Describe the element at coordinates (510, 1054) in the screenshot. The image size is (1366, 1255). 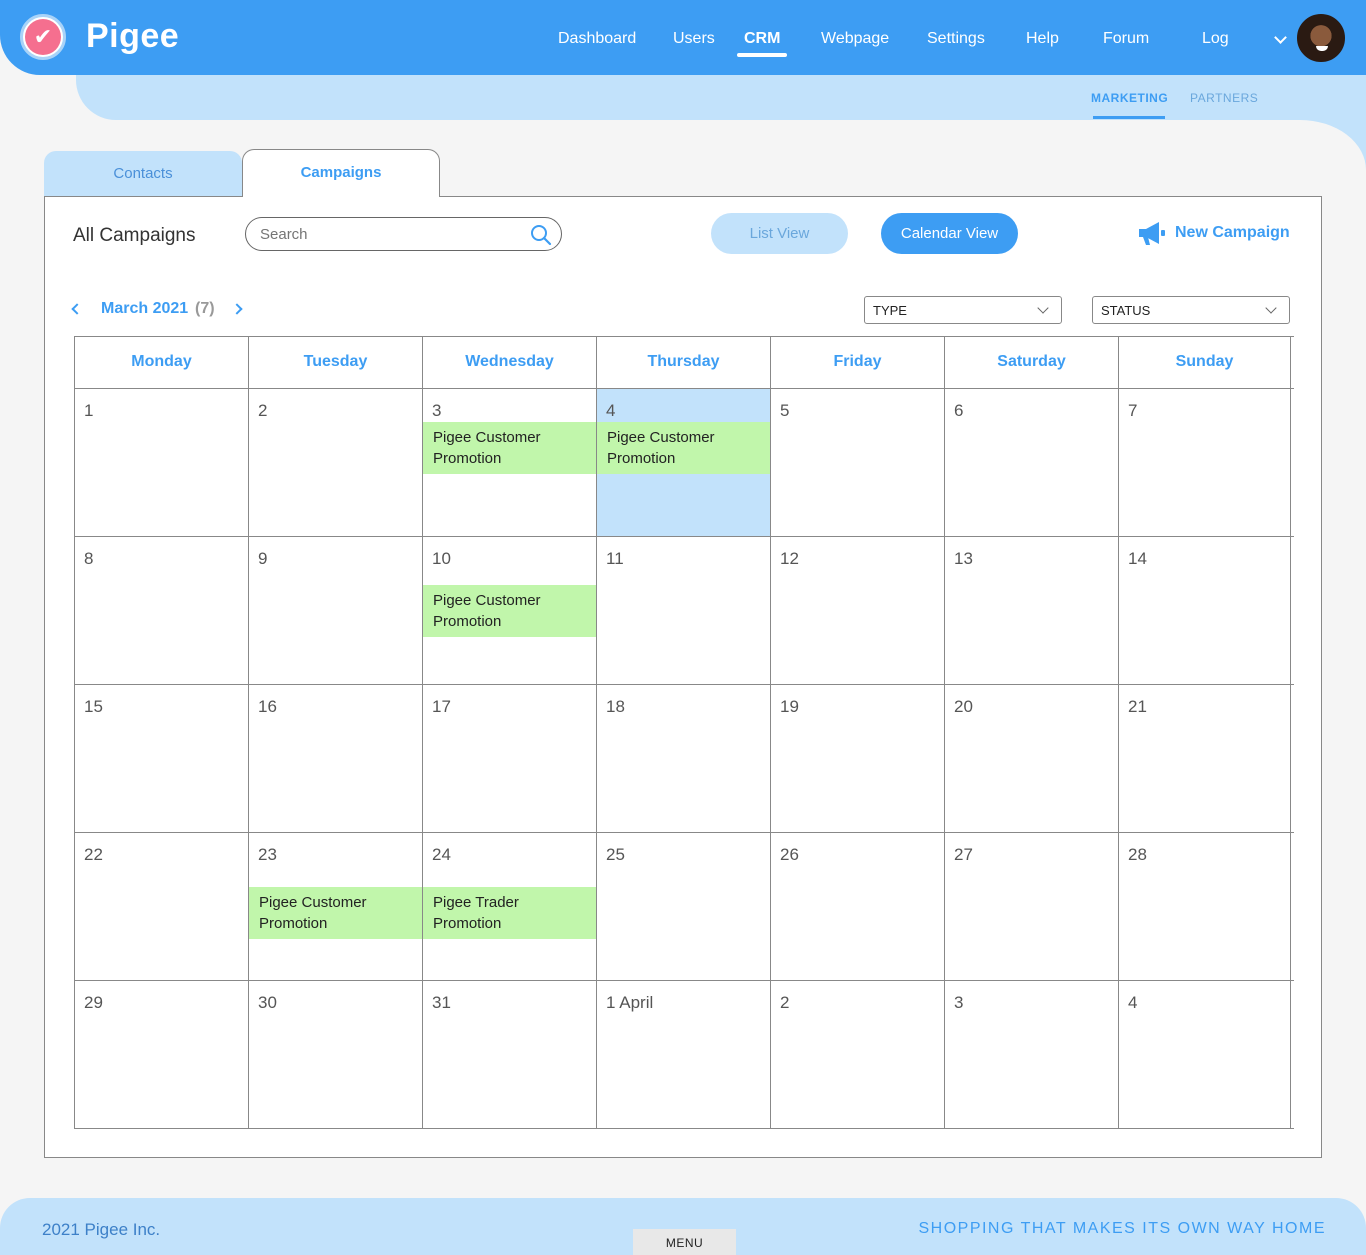
I see `calendar-day-cell: 31` at that location.